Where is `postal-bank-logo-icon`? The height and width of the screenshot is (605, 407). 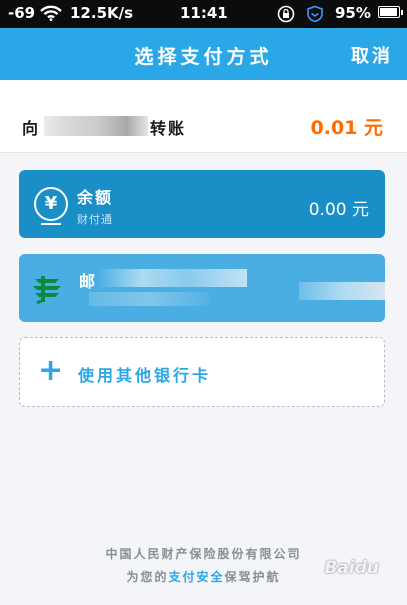 postal-bank-logo-icon is located at coordinates (47, 290).